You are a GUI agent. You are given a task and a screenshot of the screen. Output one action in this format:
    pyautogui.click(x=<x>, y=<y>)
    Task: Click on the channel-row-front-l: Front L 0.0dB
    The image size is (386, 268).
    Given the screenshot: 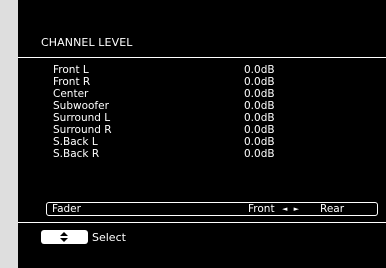 What is the action you would take?
    pyautogui.click(x=203, y=70)
    